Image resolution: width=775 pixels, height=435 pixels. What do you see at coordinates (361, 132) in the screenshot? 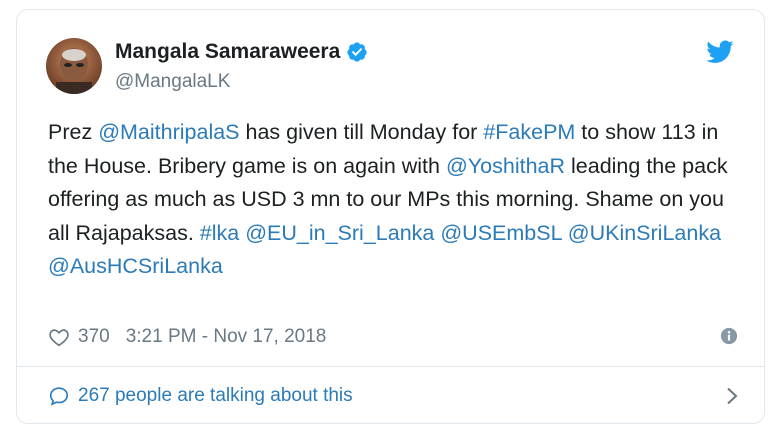
I see `tweet-text-segment: has given till Monday for` at bounding box center [361, 132].